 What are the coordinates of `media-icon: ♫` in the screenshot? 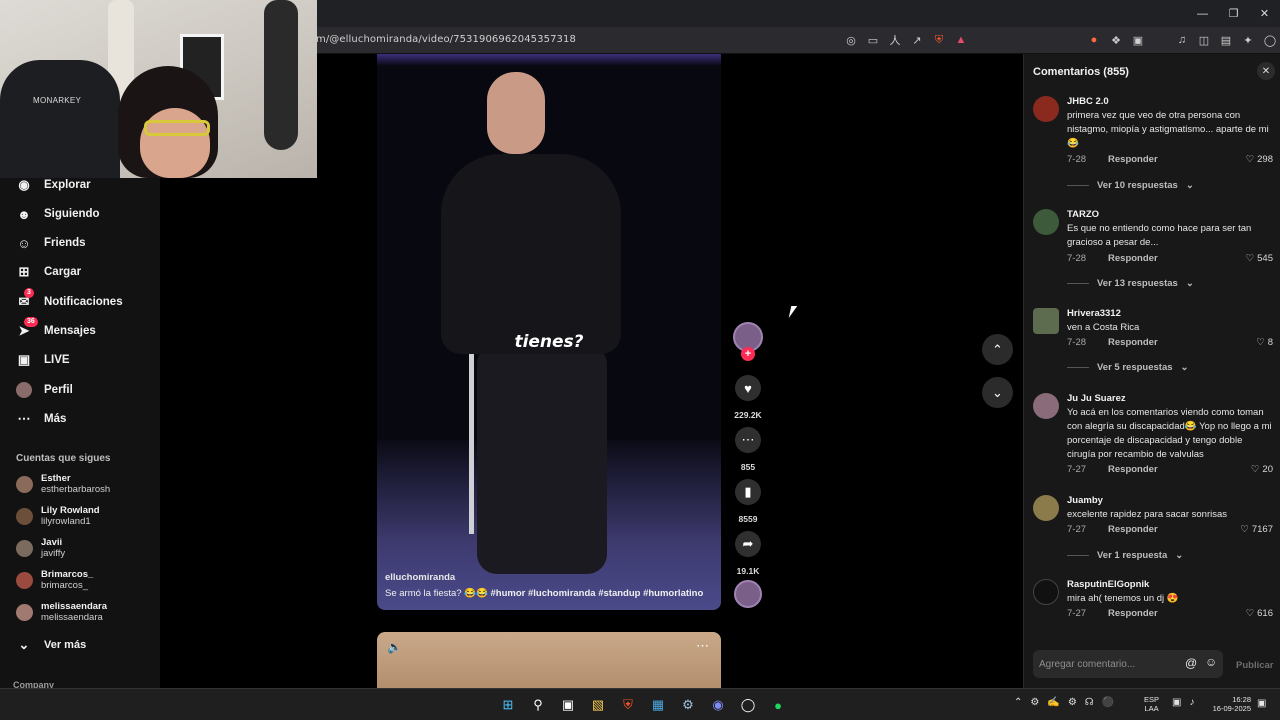 It's located at (1182, 40).